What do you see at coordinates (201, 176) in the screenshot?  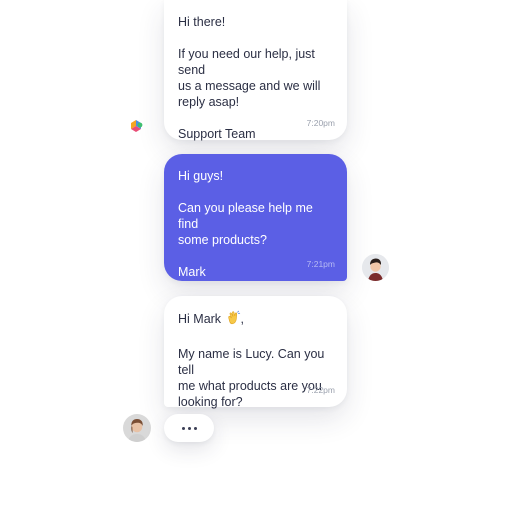 I see `message-greeting: Hi guys!` at bounding box center [201, 176].